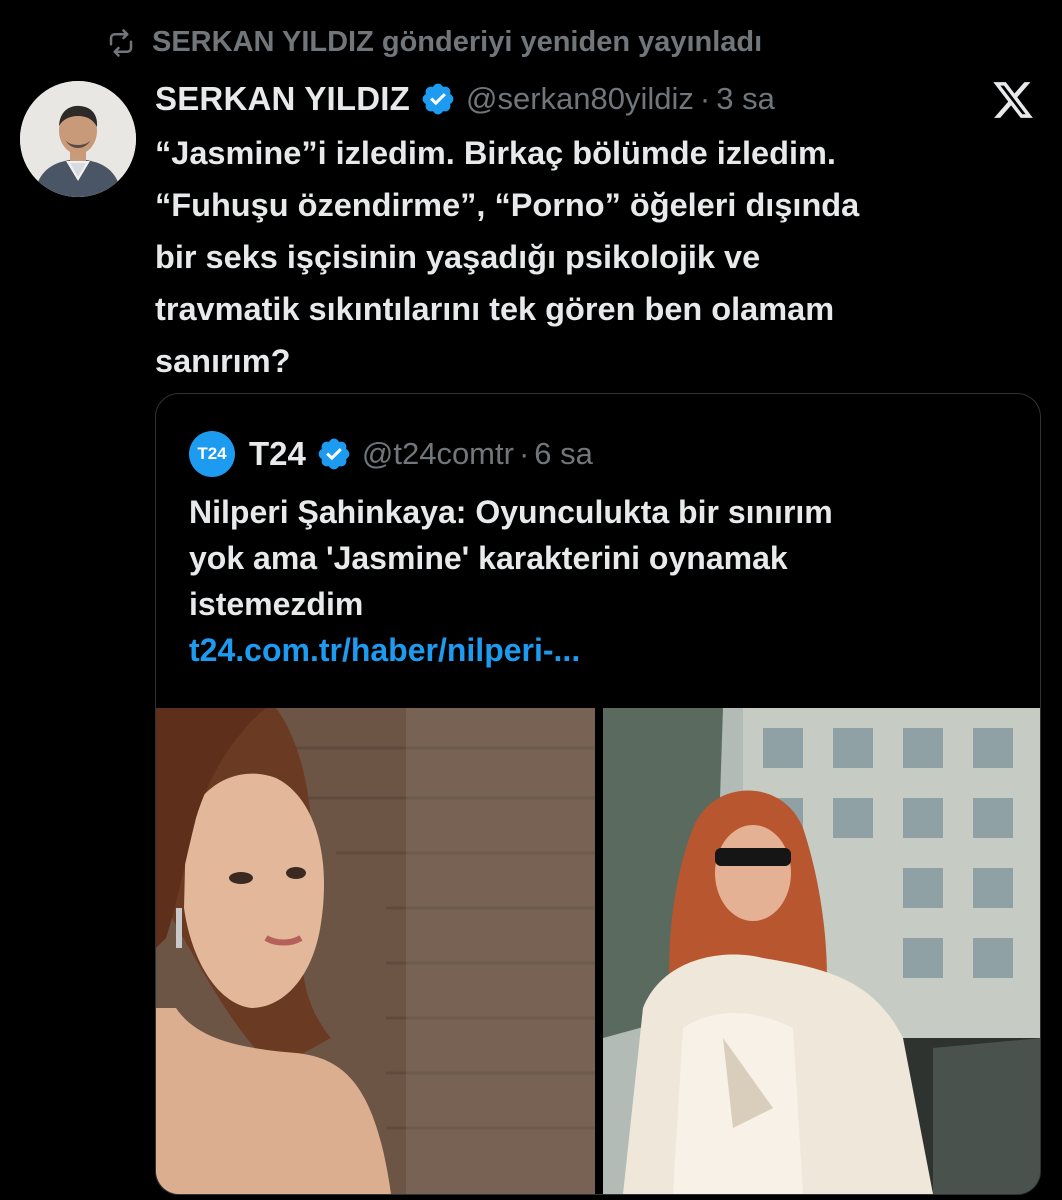 The height and width of the screenshot is (1200, 1062). Describe the element at coordinates (223, 361) in the screenshot. I see `tweet-text-line: sanırım?` at that location.